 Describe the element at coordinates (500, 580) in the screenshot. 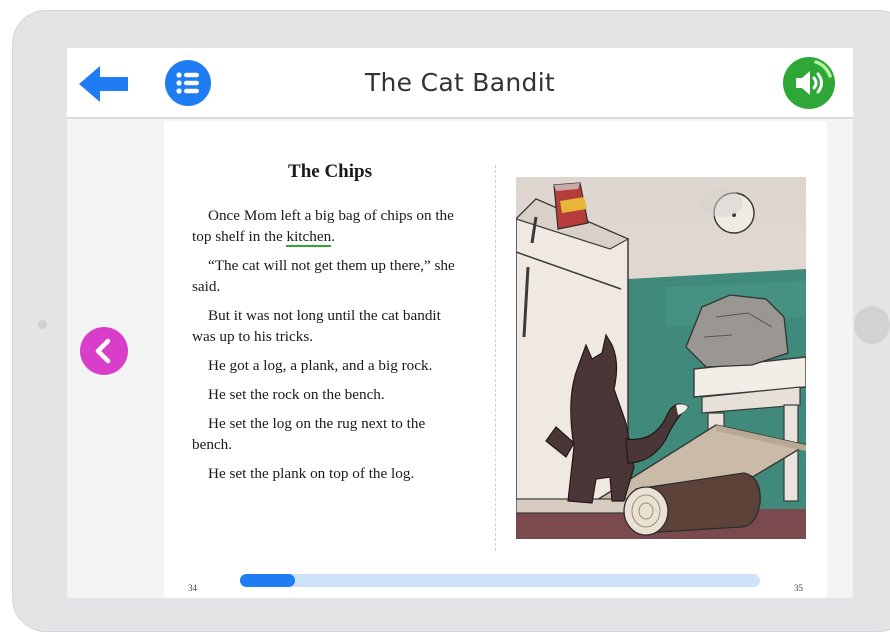

I see `reading-progress-bar` at that location.